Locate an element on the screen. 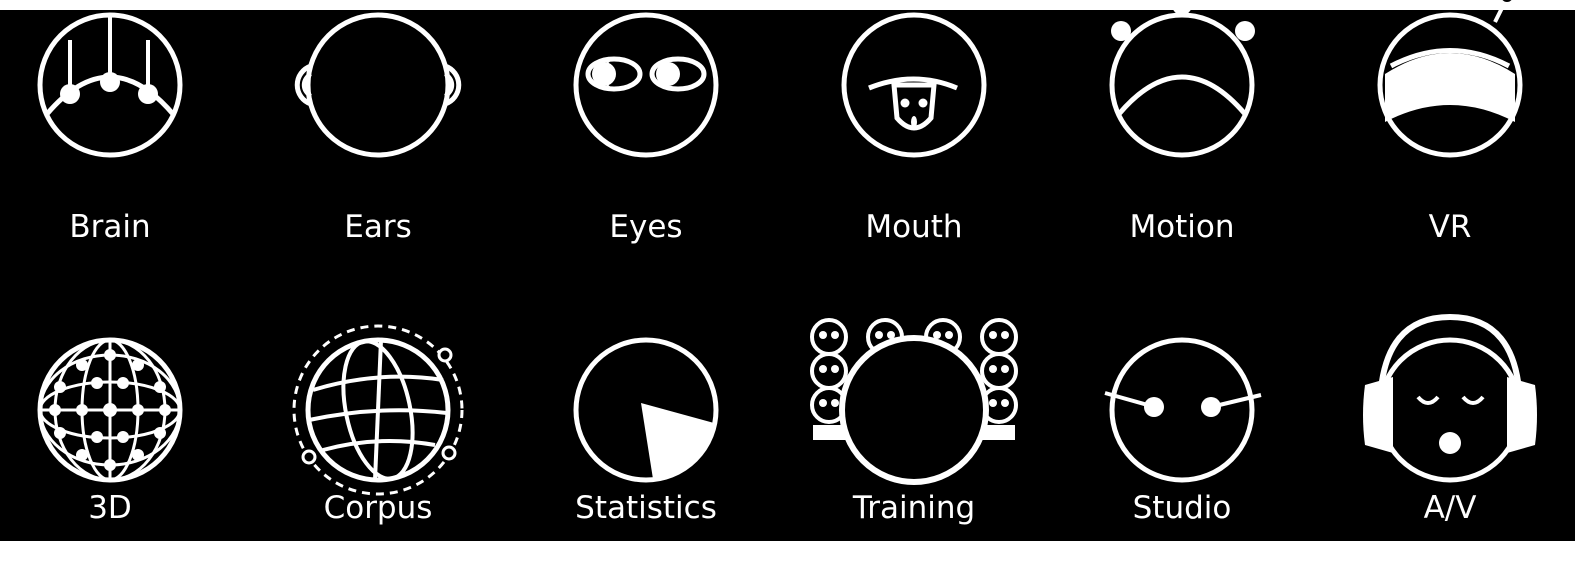  corpus-icon is located at coordinates (378, 410).